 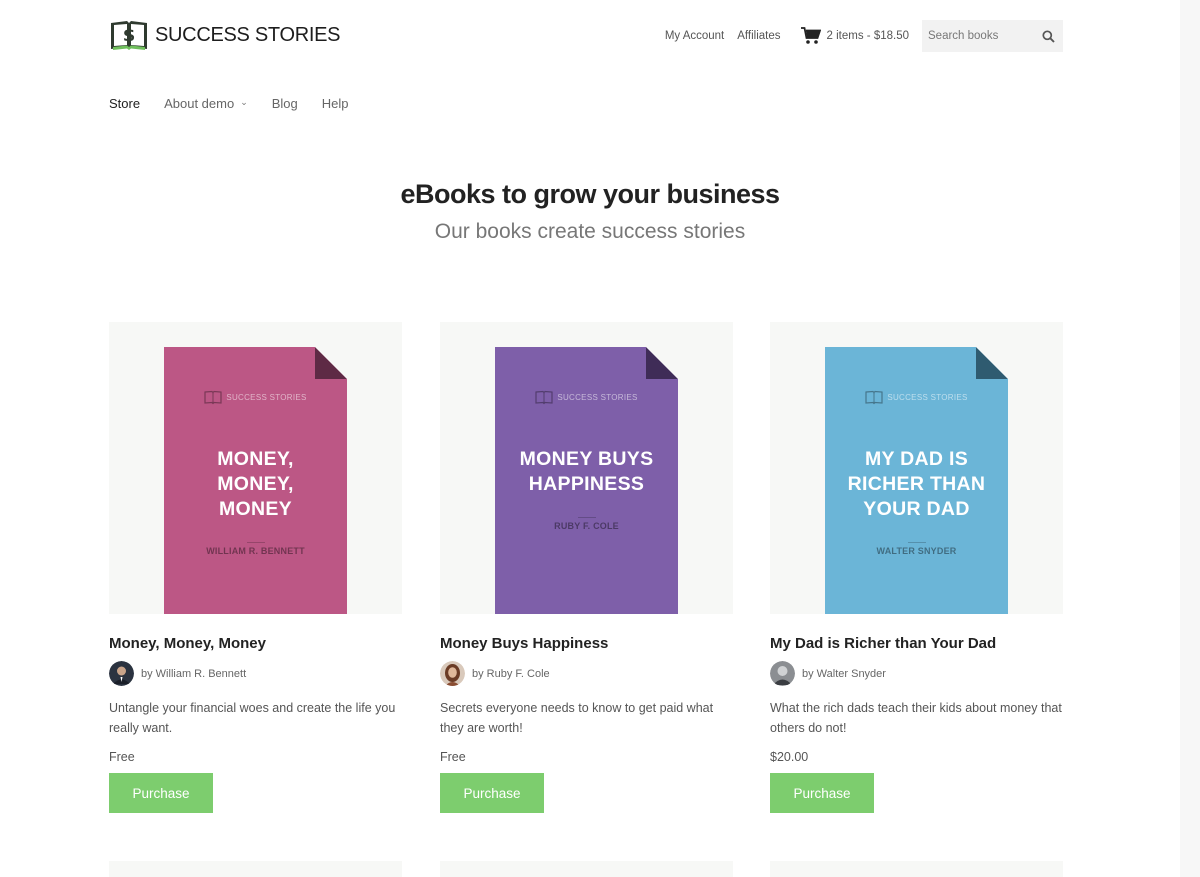 I want to click on affiliates-link: Affiliates, so click(x=758, y=36).